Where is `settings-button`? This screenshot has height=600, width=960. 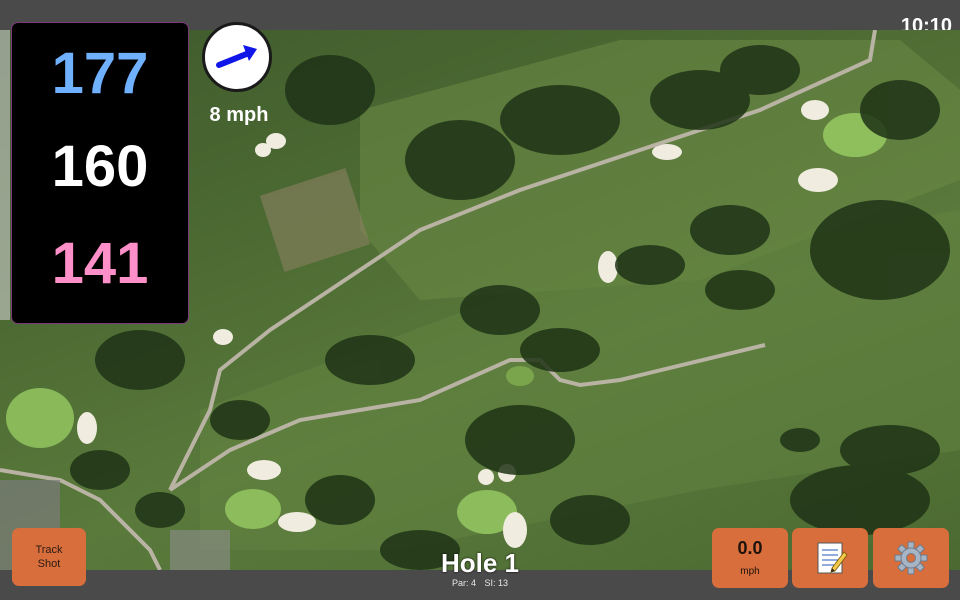
settings-button is located at coordinates (911, 558).